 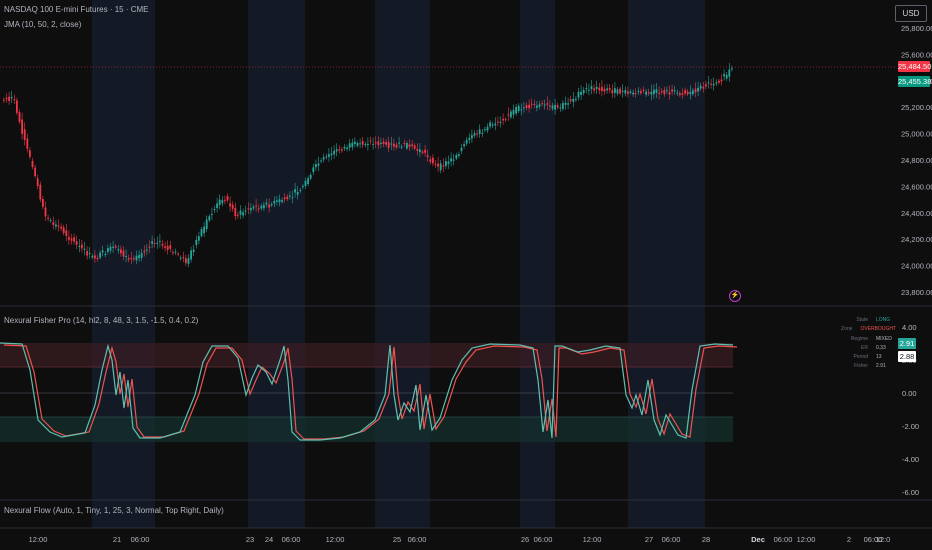 What do you see at coordinates (38, 539) in the screenshot?
I see `time-tick-label: 12:00` at bounding box center [38, 539].